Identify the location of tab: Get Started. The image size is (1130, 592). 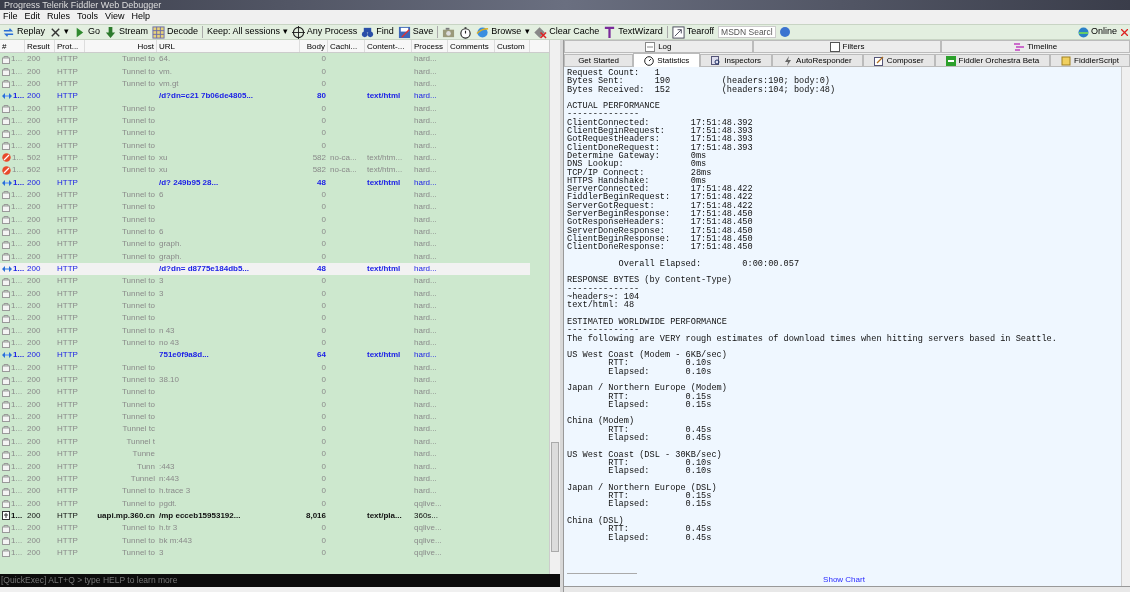
(599, 60).